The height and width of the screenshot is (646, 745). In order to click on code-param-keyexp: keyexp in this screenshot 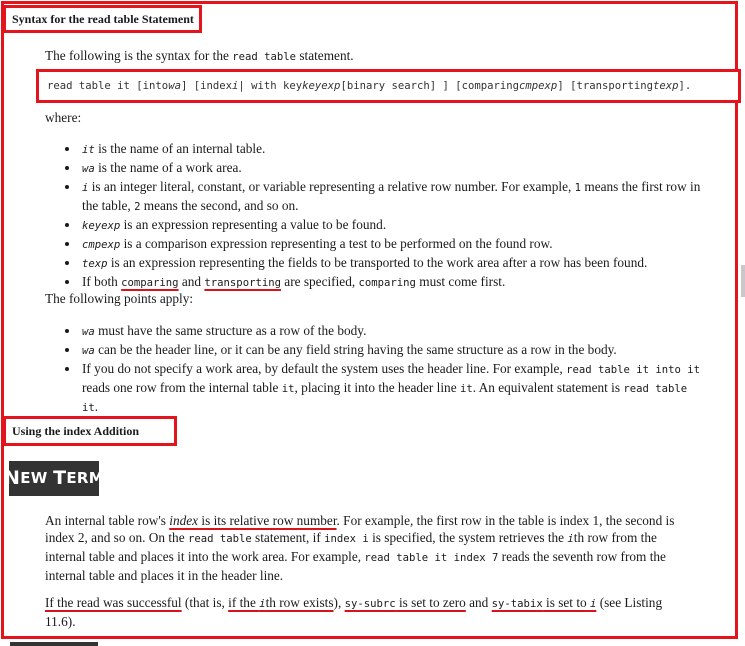, I will do `click(321, 85)`.